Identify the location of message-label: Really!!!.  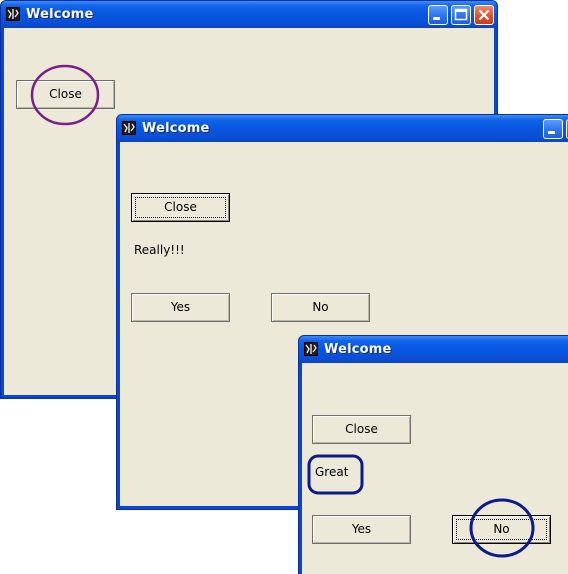
(159, 250).